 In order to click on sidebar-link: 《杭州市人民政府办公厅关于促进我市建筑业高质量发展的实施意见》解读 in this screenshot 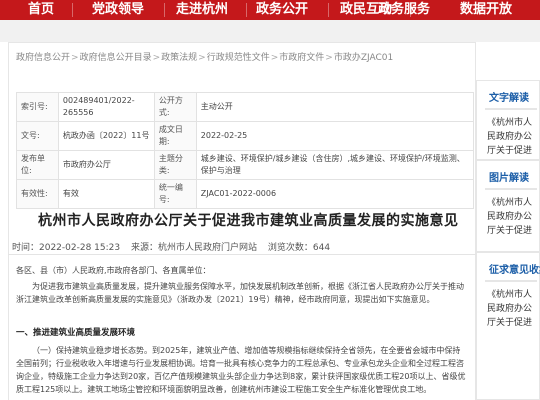, I will do `click(506, 132)`.